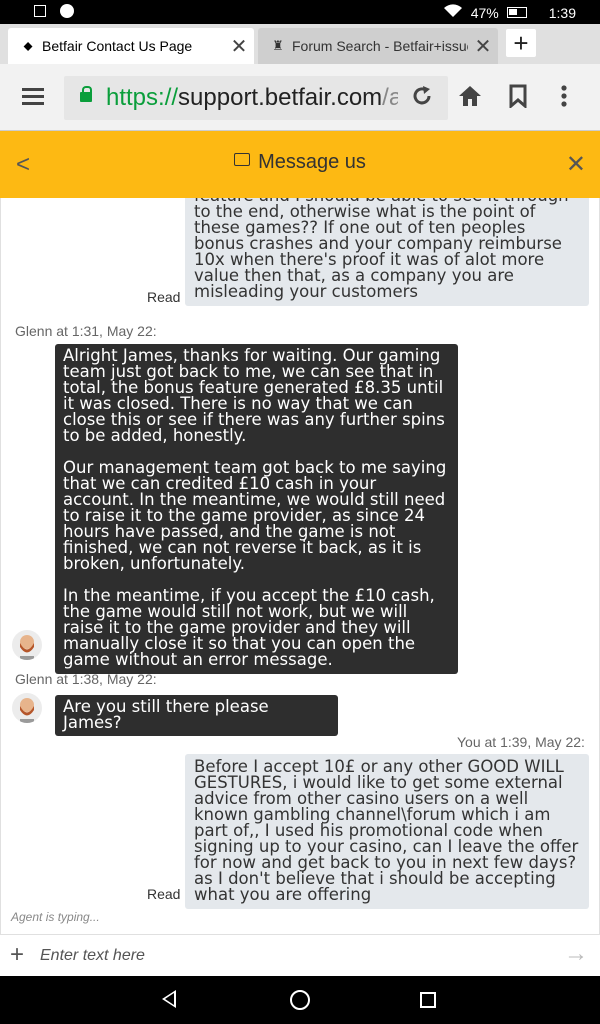 The height and width of the screenshot is (1024, 600). I want to click on chat-title: Message us, so click(300, 162).